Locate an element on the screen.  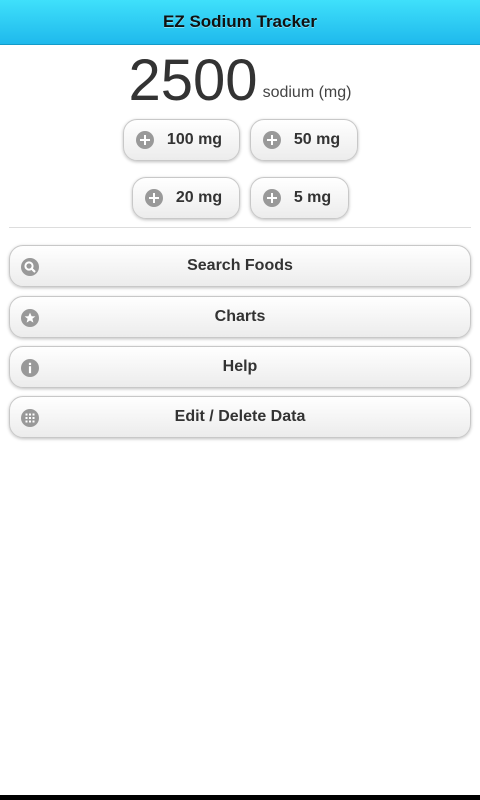
add-50mg-button: 50 mg is located at coordinates (304, 140).